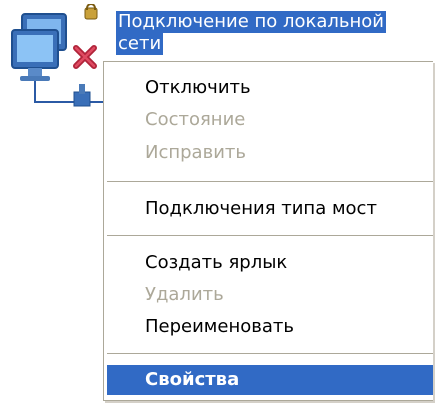  I want to click on menu-item-delete: Удалить, so click(184, 294).